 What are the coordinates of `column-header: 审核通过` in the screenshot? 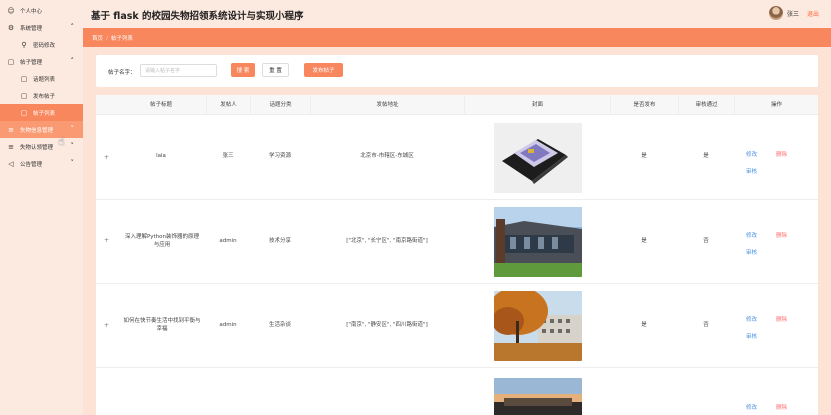 It's located at (706, 105).